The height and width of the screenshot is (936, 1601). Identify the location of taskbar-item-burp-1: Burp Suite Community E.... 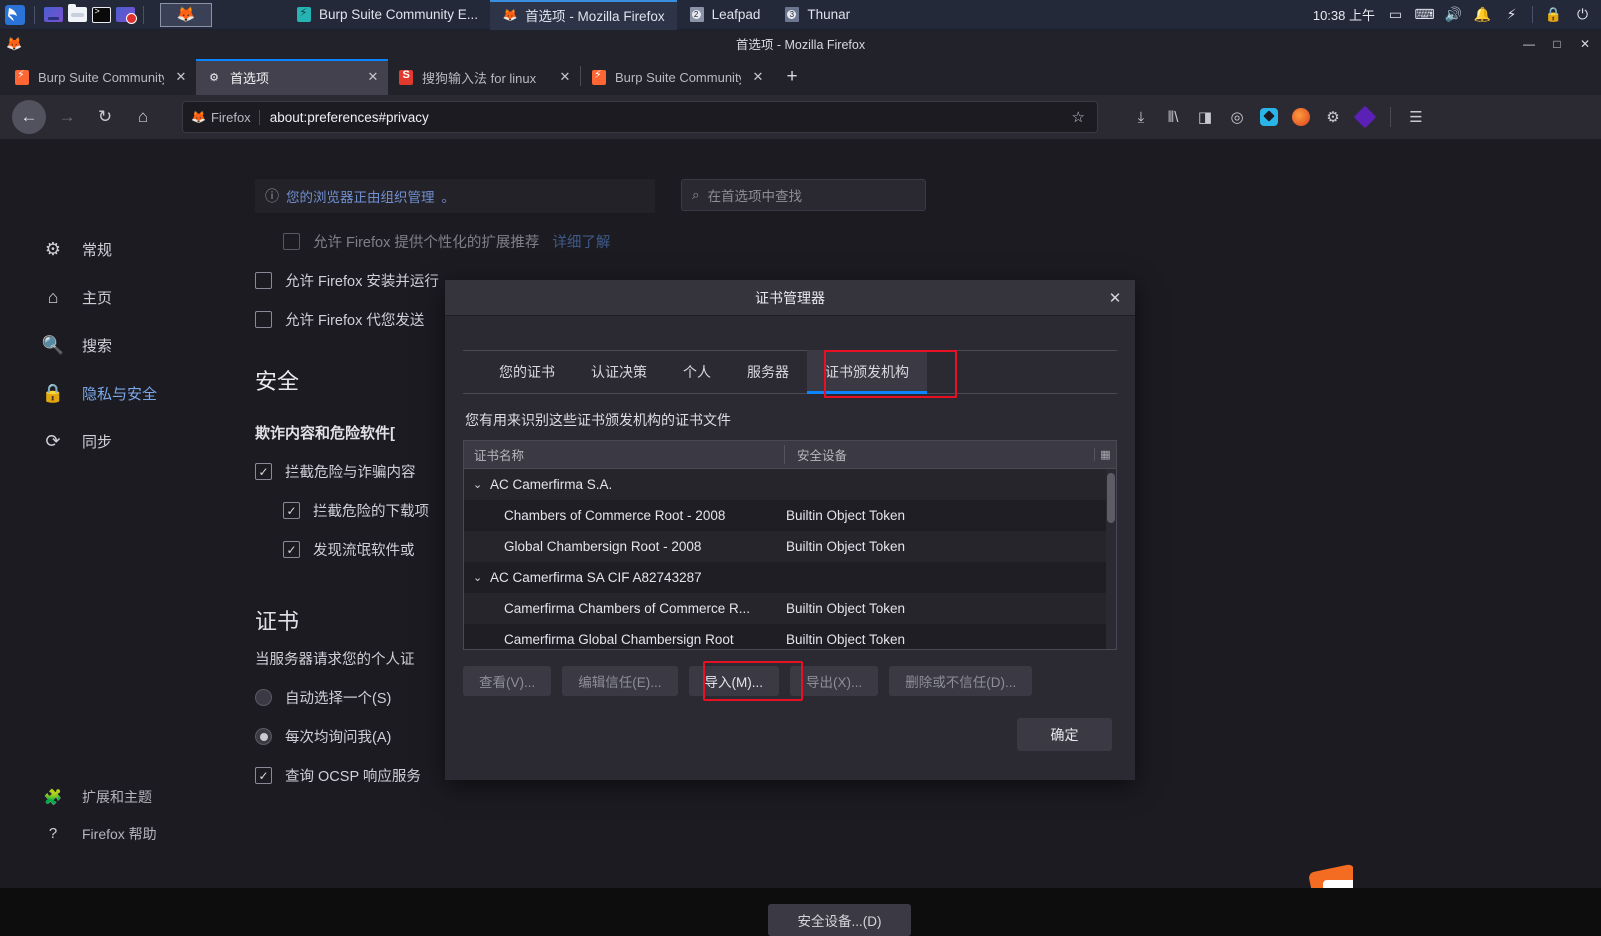
(387, 15).